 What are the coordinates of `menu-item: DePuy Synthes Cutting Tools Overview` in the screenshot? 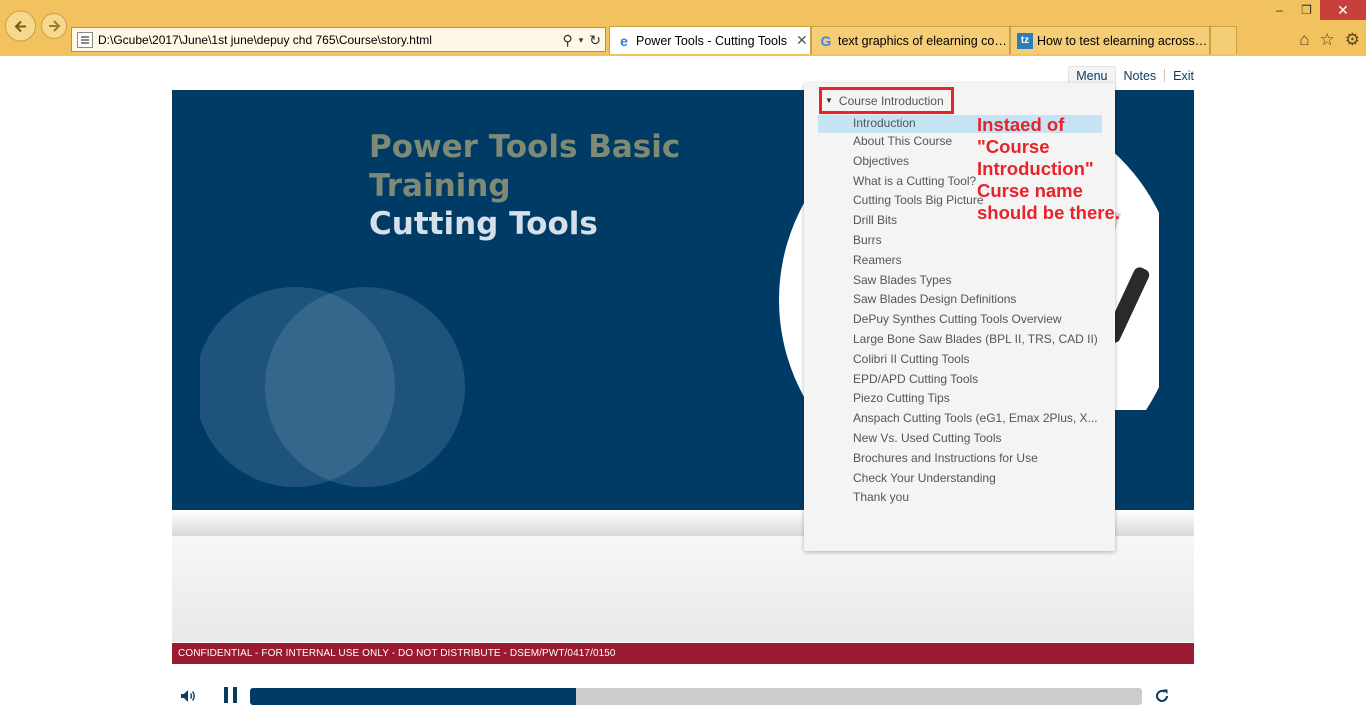 It's located at (960, 321).